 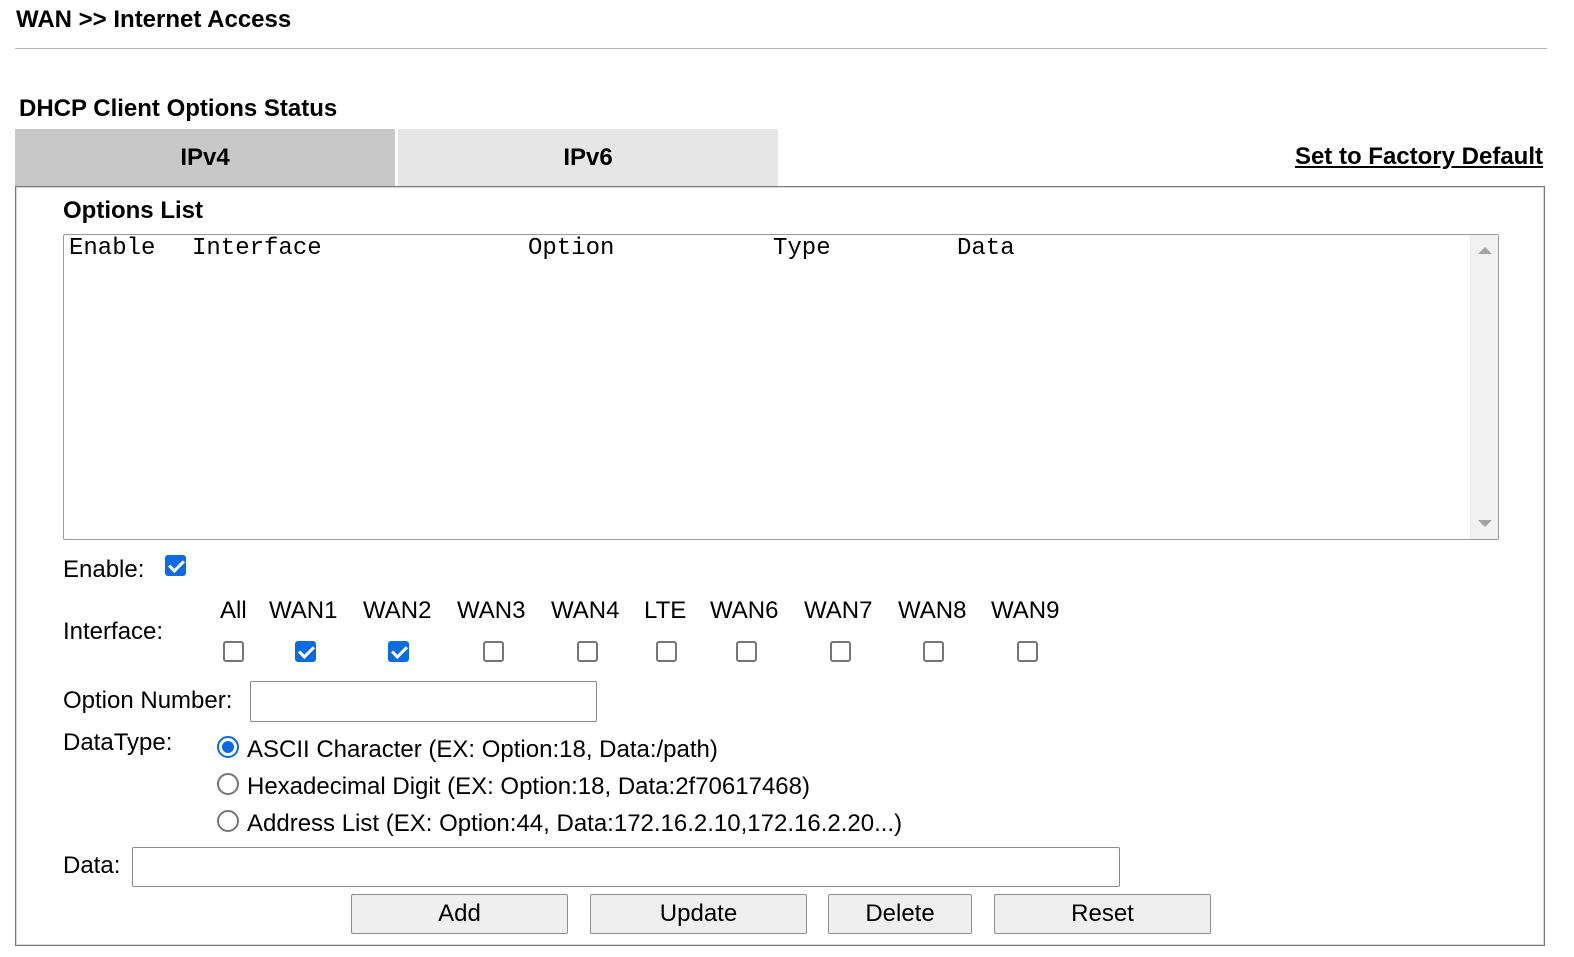 What do you see at coordinates (626, 867) in the screenshot?
I see `data-input` at bounding box center [626, 867].